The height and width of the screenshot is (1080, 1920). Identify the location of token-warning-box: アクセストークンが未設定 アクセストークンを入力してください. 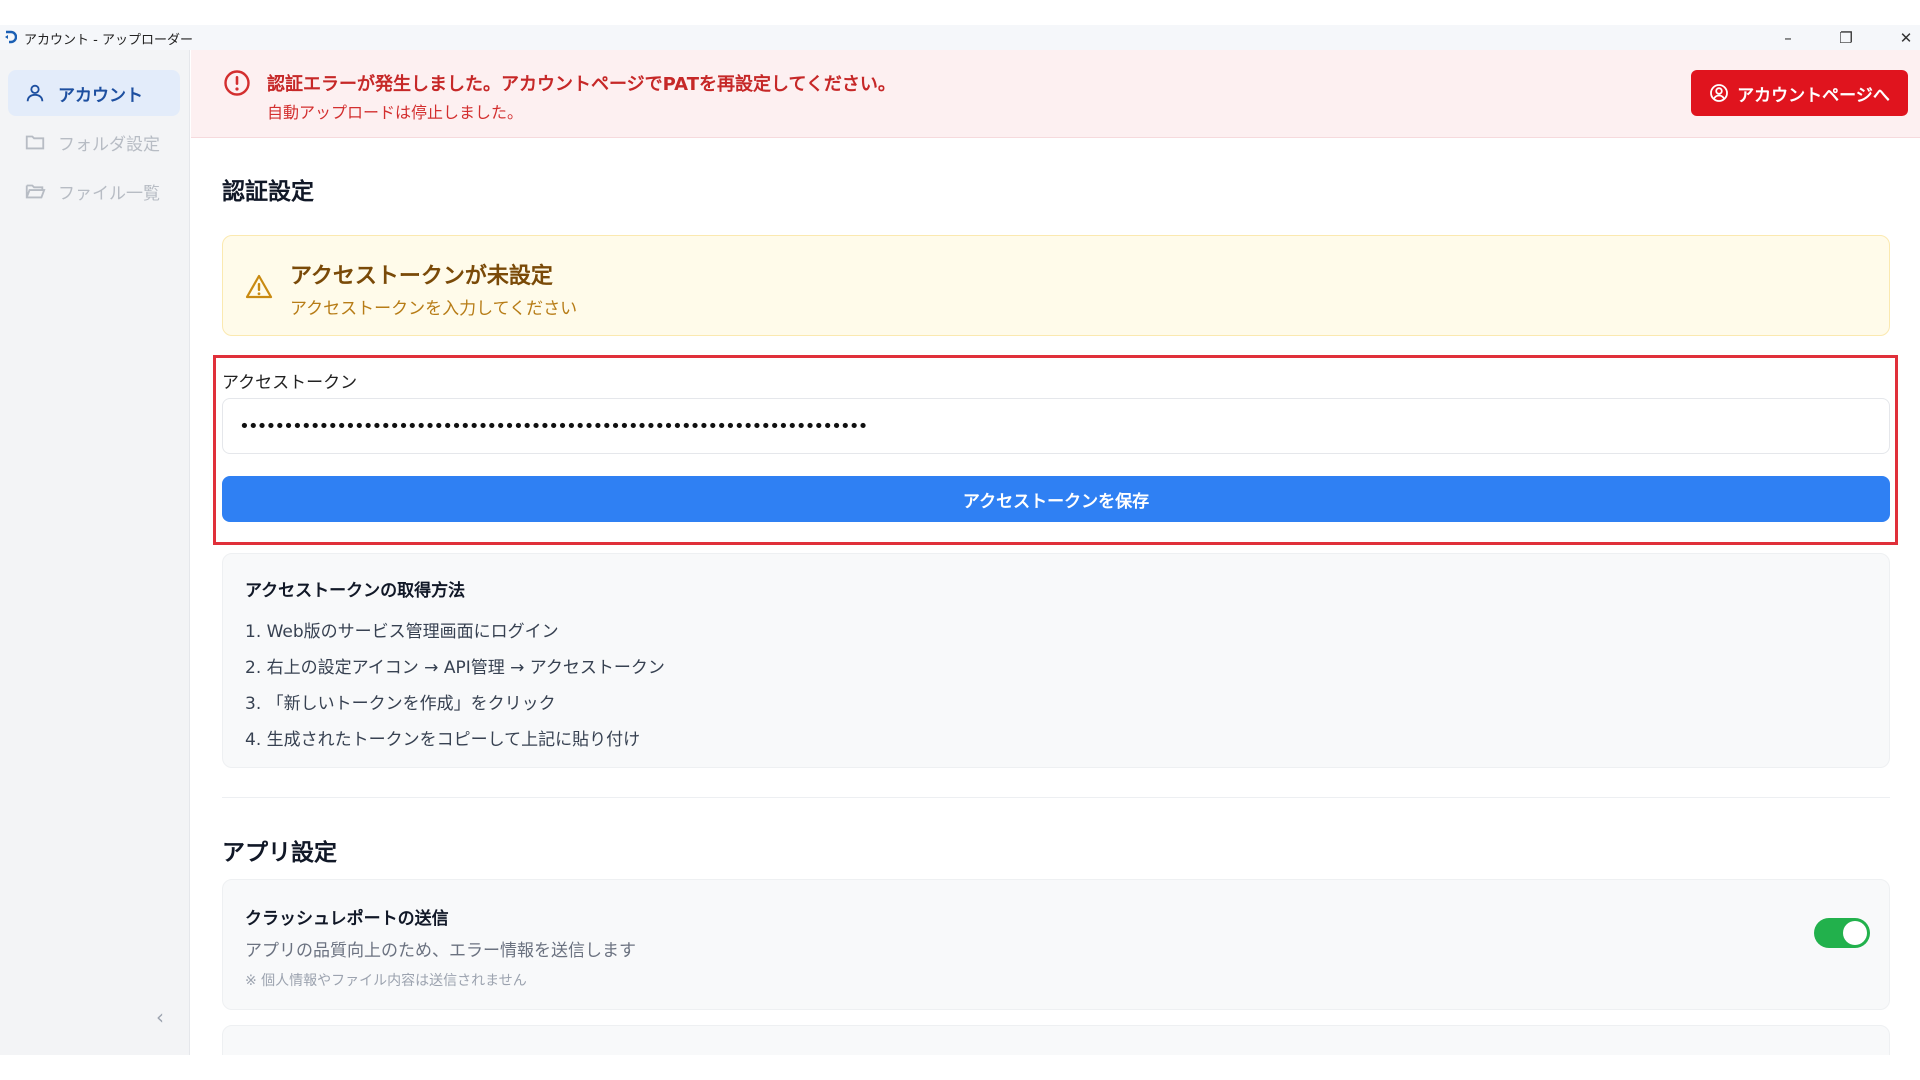
(1056, 285).